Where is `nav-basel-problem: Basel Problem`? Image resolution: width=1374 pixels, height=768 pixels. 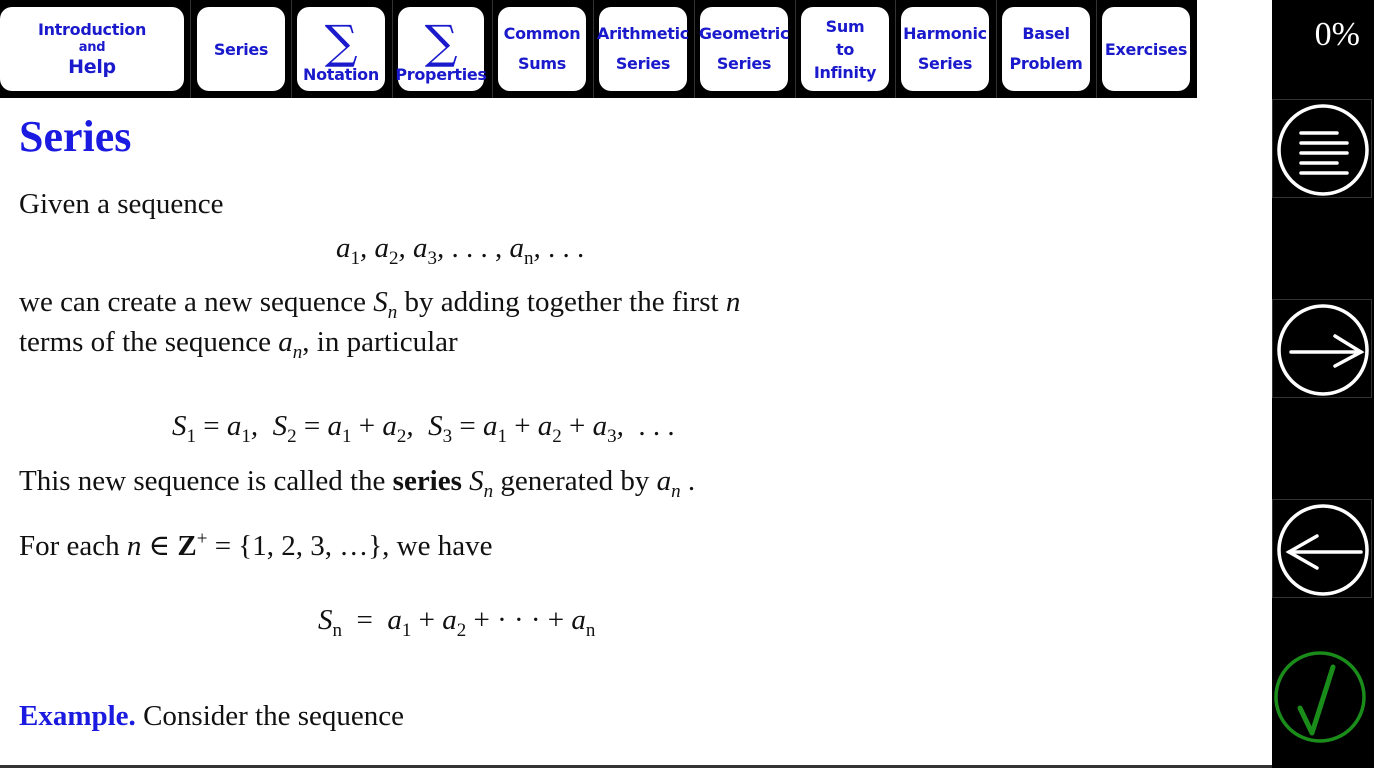 nav-basel-problem: Basel Problem is located at coordinates (1046, 49).